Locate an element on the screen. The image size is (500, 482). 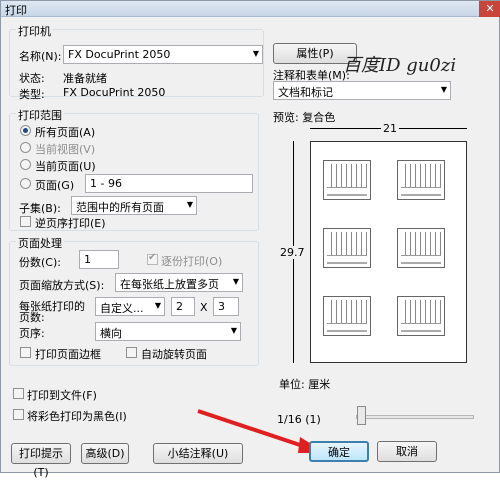
status-label: 状态: is located at coordinates (32, 78).